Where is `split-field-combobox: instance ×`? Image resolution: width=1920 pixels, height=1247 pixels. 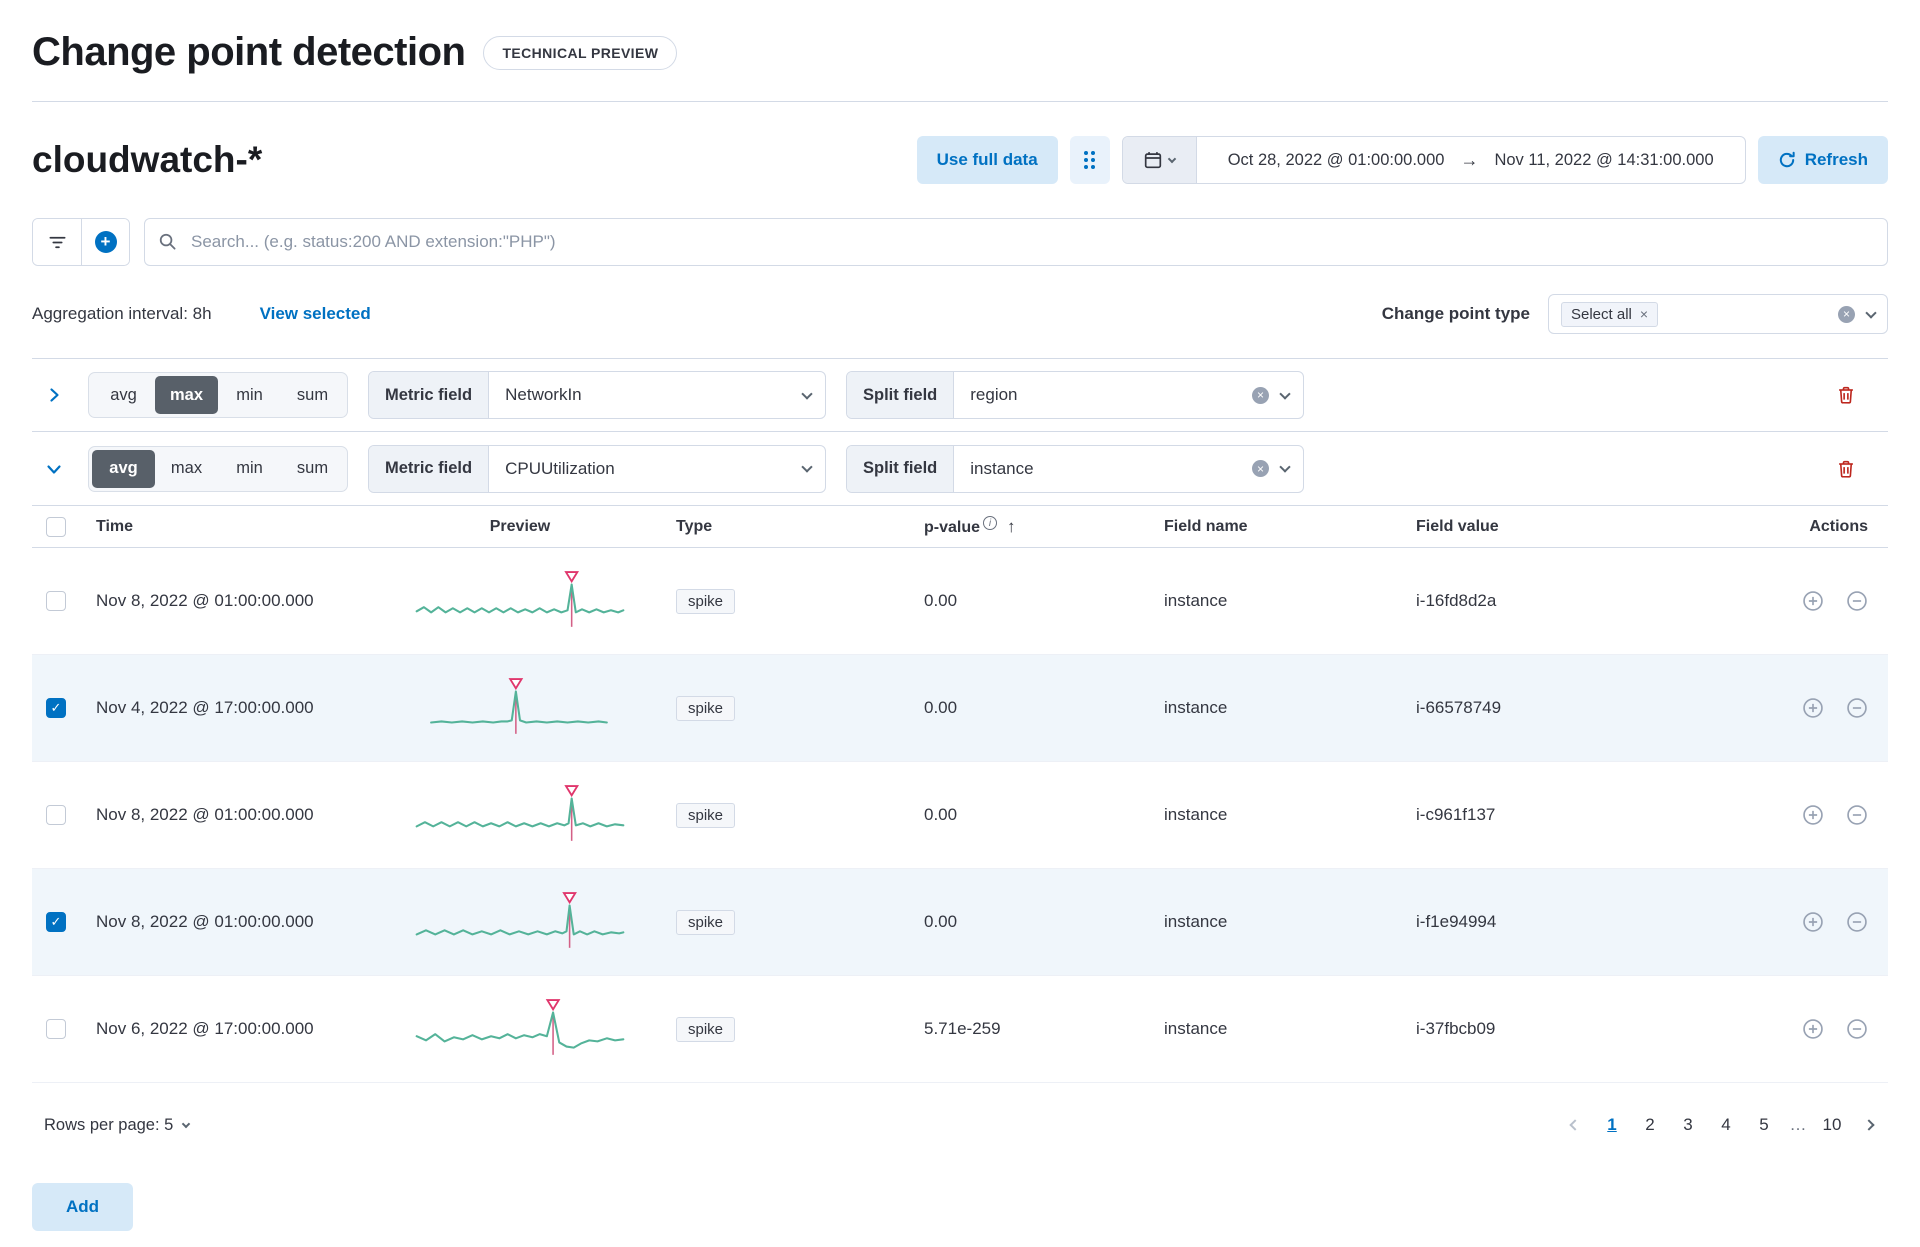 split-field-combobox: instance × is located at coordinates (1128, 469).